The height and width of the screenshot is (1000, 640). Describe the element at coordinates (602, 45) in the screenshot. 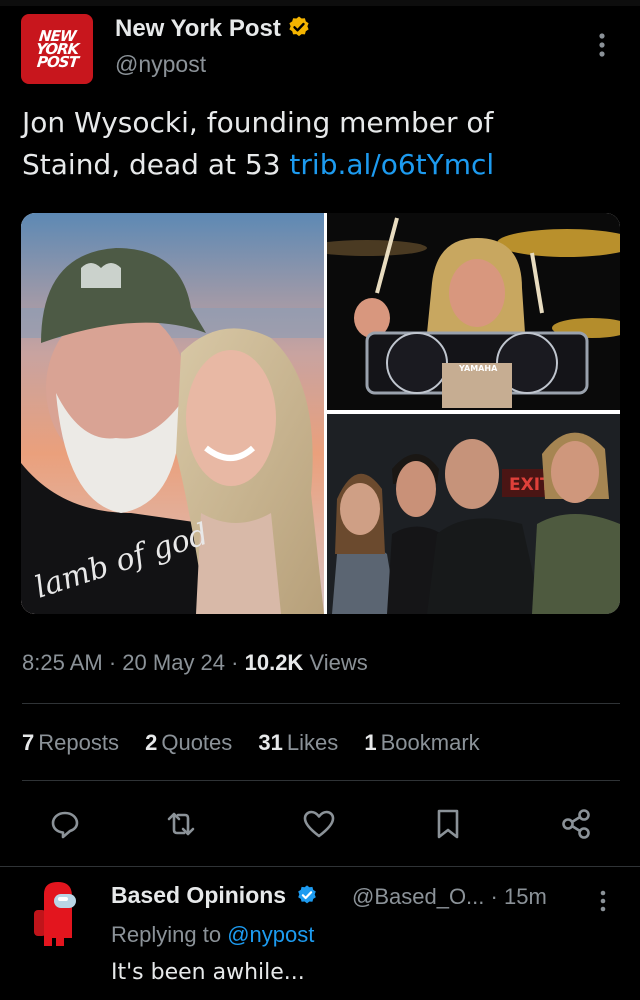

I see `more-options-icon` at that location.